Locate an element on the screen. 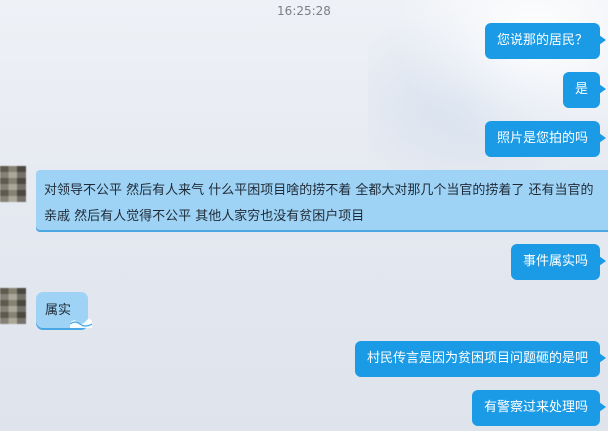 Image resolution: width=608 pixels, height=431 pixels. message-bubble-outgoing: 您说那的居民？ is located at coordinates (545, 41).